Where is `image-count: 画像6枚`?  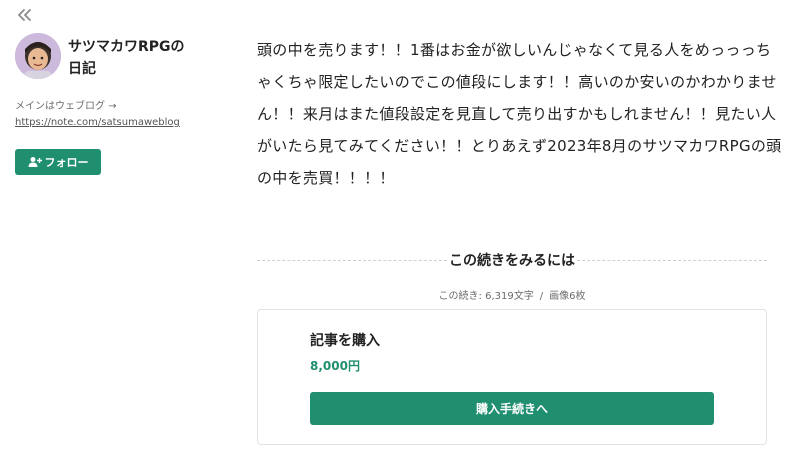 image-count: 画像6枚 is located at coordinates (567, 296).